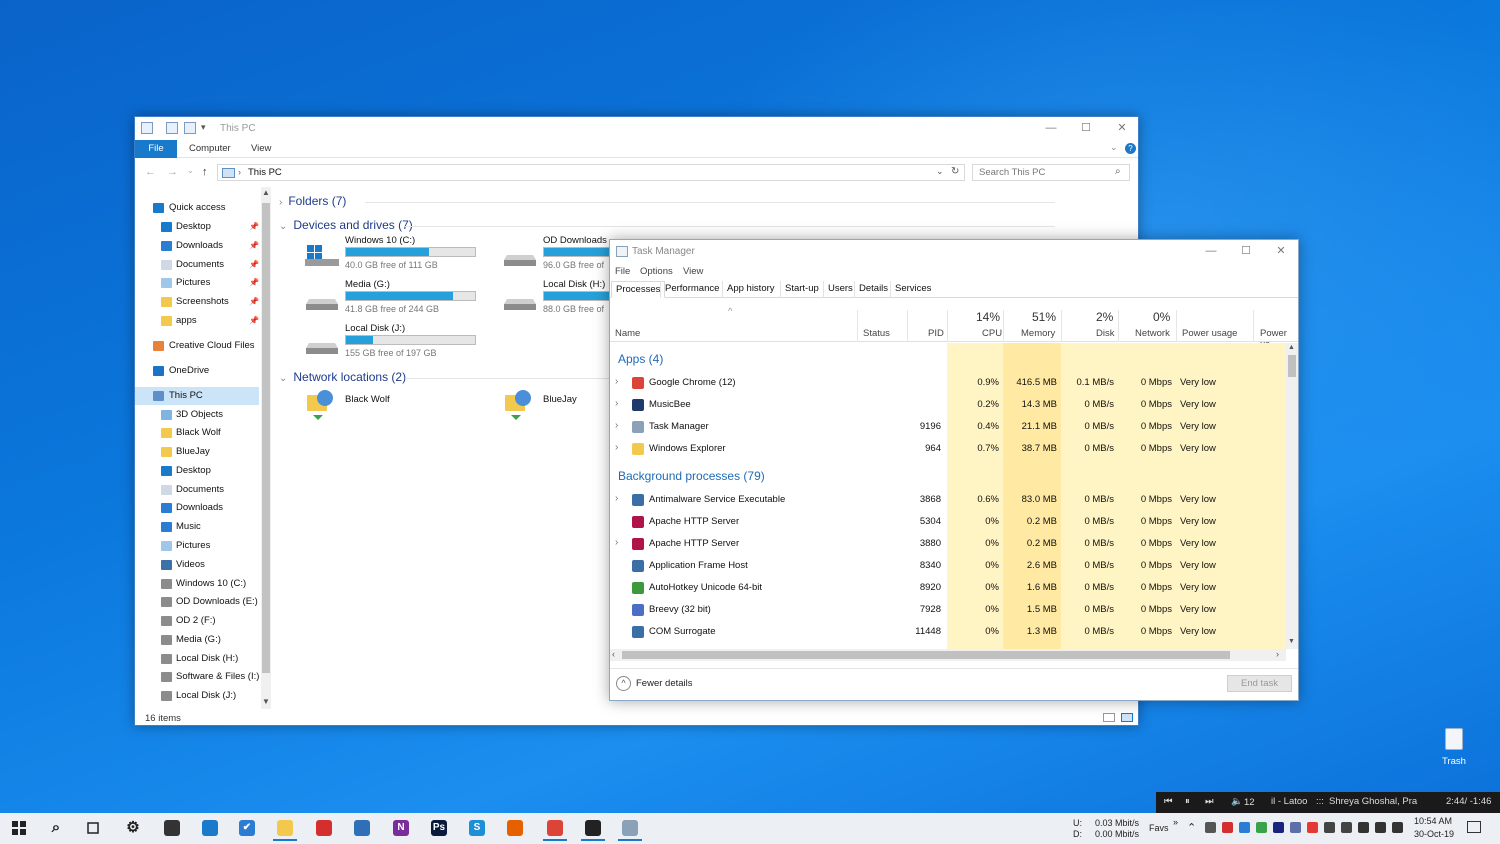 This screenshot has width=1500, height=844. Describe the element at coordinates (346, 225) in the screenshot. I see `group-devices-header: ⌄ Devices and drives (7)` at that location.